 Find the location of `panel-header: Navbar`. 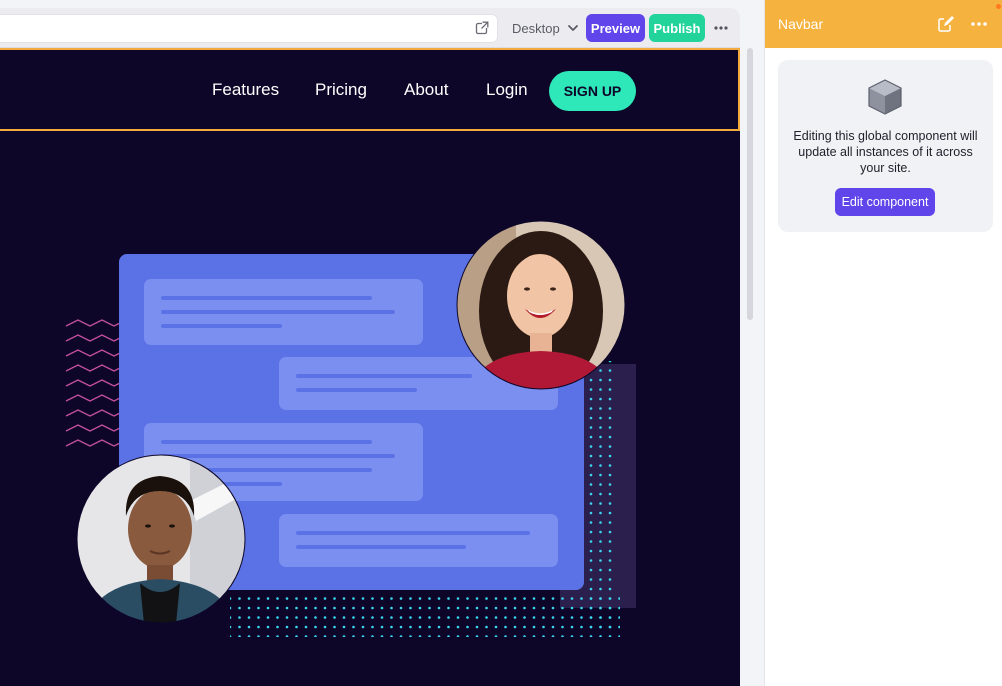

panel-header: Navbar is located at coordinates (883, 24).